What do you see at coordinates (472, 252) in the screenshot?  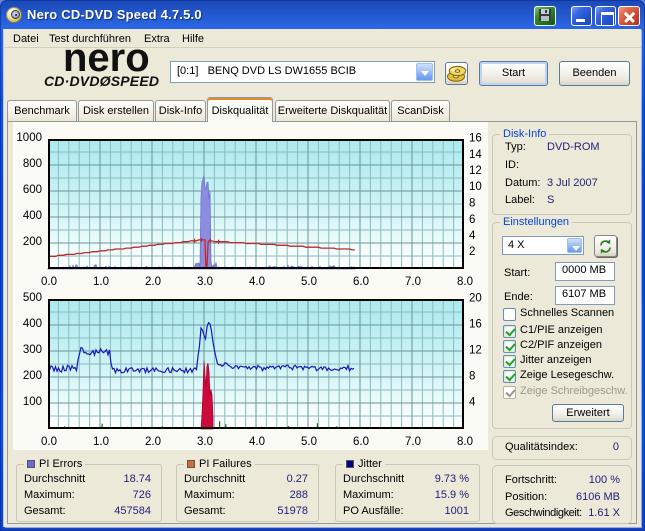 I see `svg-text: 2` at bounding box center [472, 252].